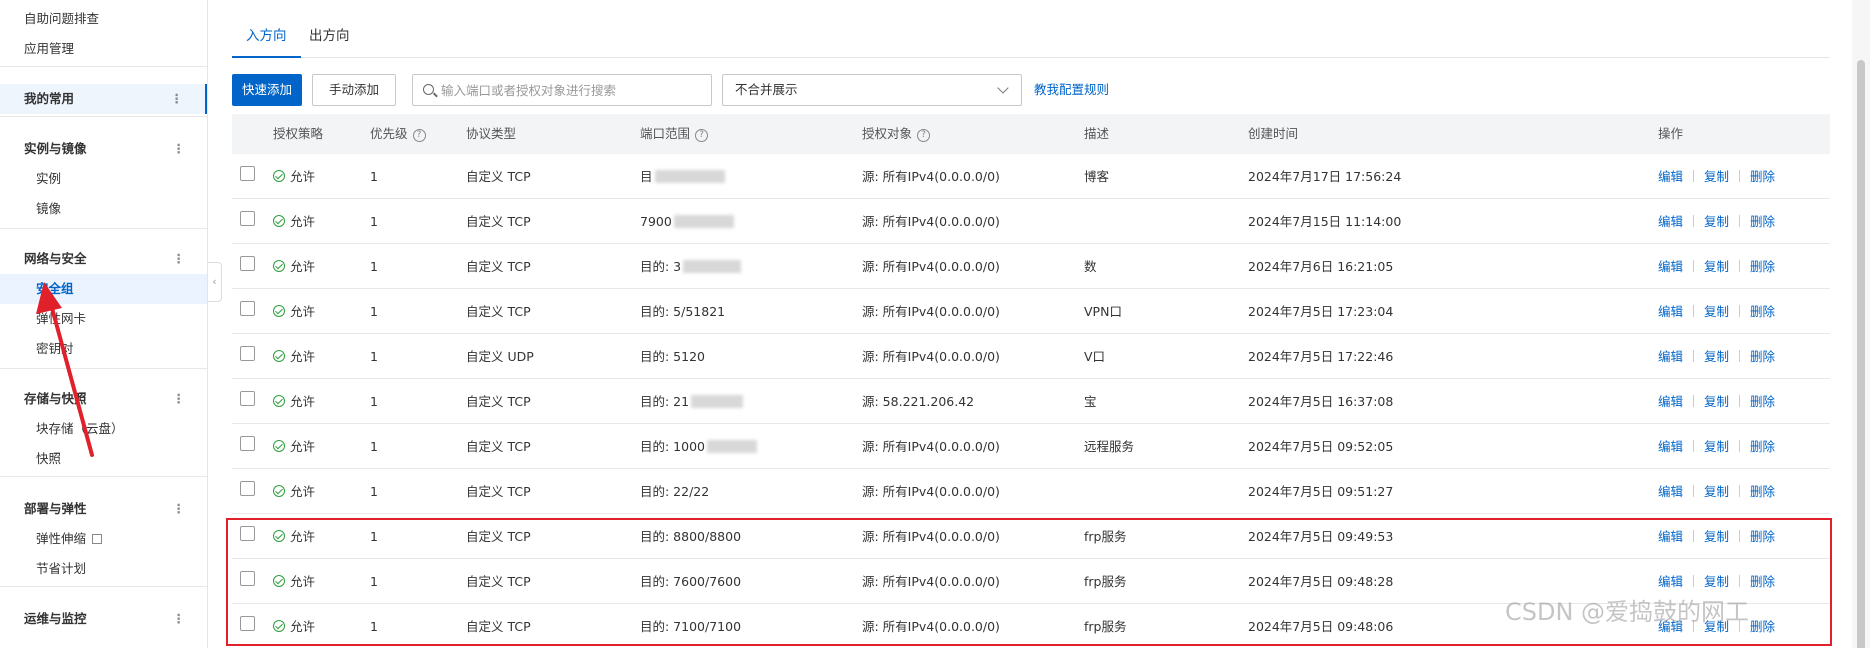 The width and height of the screenshot is (1870, 648). Describe the element at coordinates (103, 619) in the screenshot. I see `sidebar-item: 运维与监控 ⋮` at that location.